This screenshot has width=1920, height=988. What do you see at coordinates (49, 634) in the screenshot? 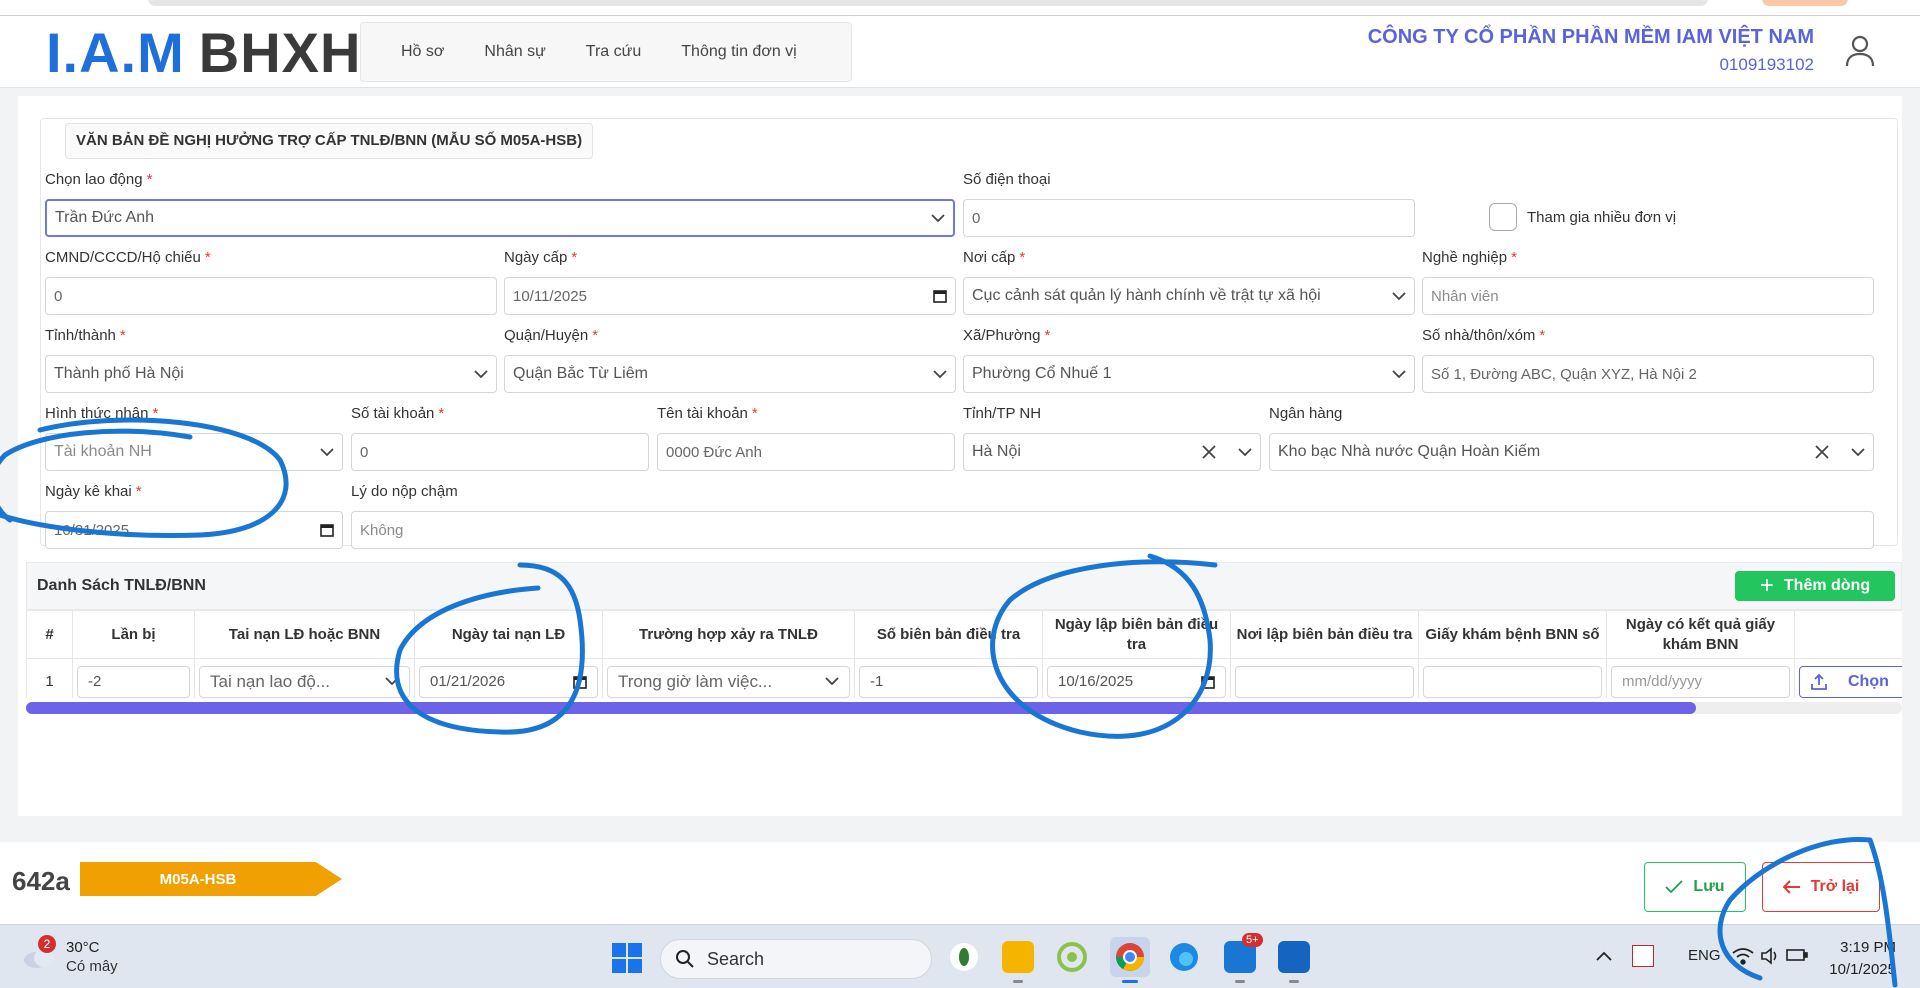
I see `column-header: #` at bounding box center [49, 634].